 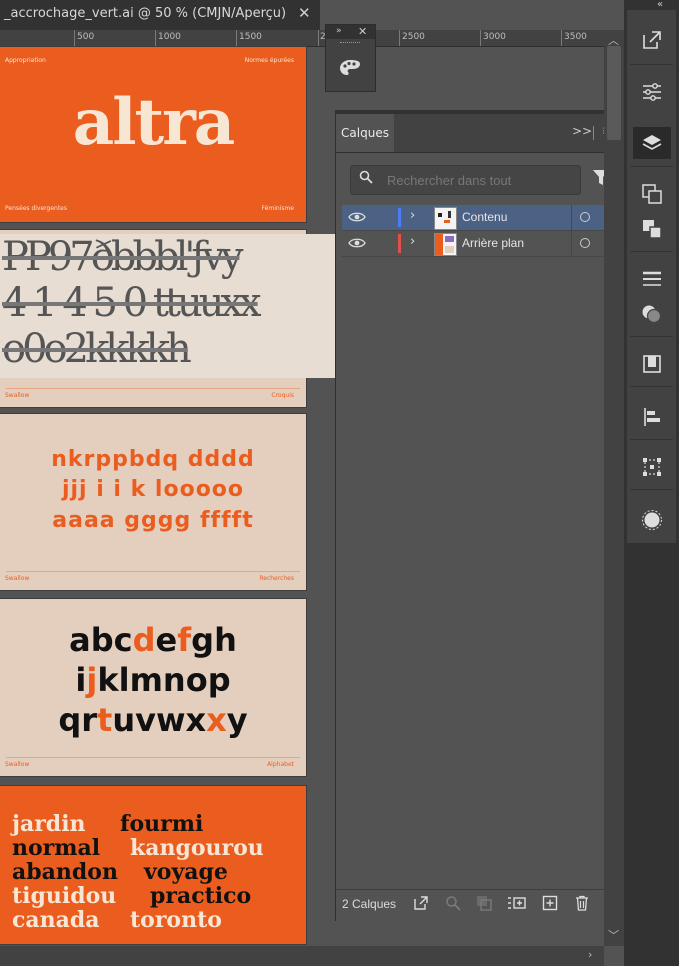 What do you see at coordinates (153, 459) in the screenshot?
I see `glyph-row: nkrppbdq dddd` at bounding box center [153, 459].